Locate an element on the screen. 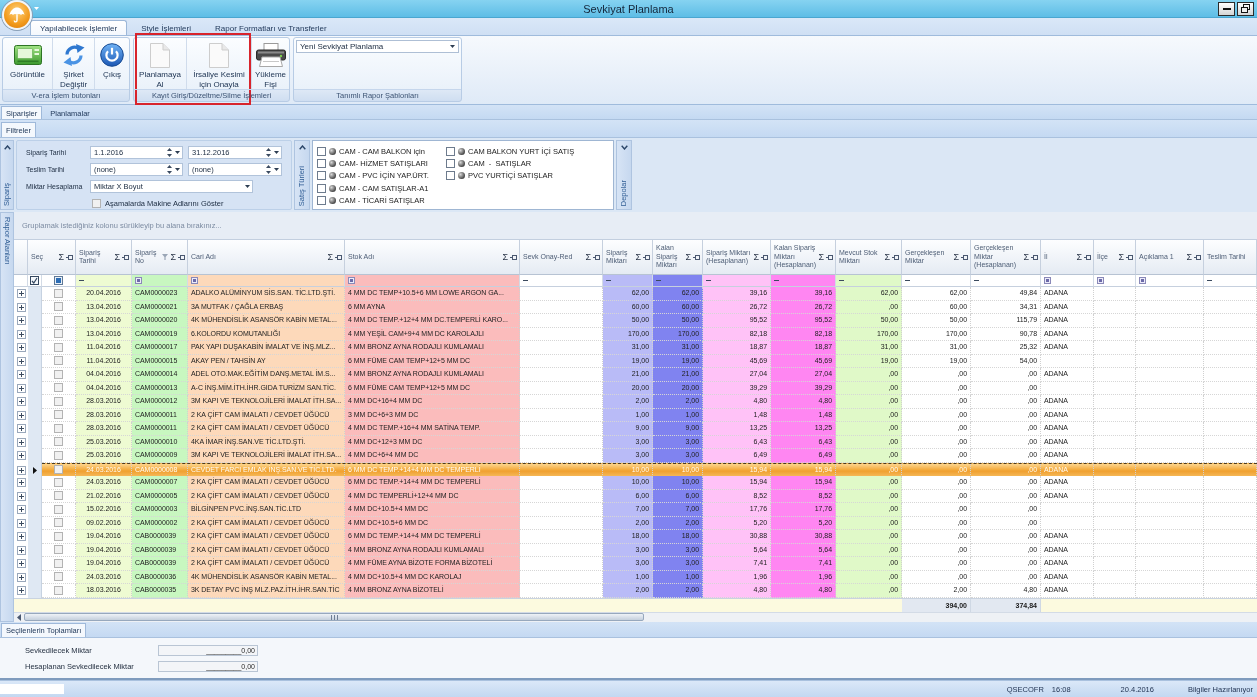  horizontal-scrollbar is located at coordinates (635, 616).